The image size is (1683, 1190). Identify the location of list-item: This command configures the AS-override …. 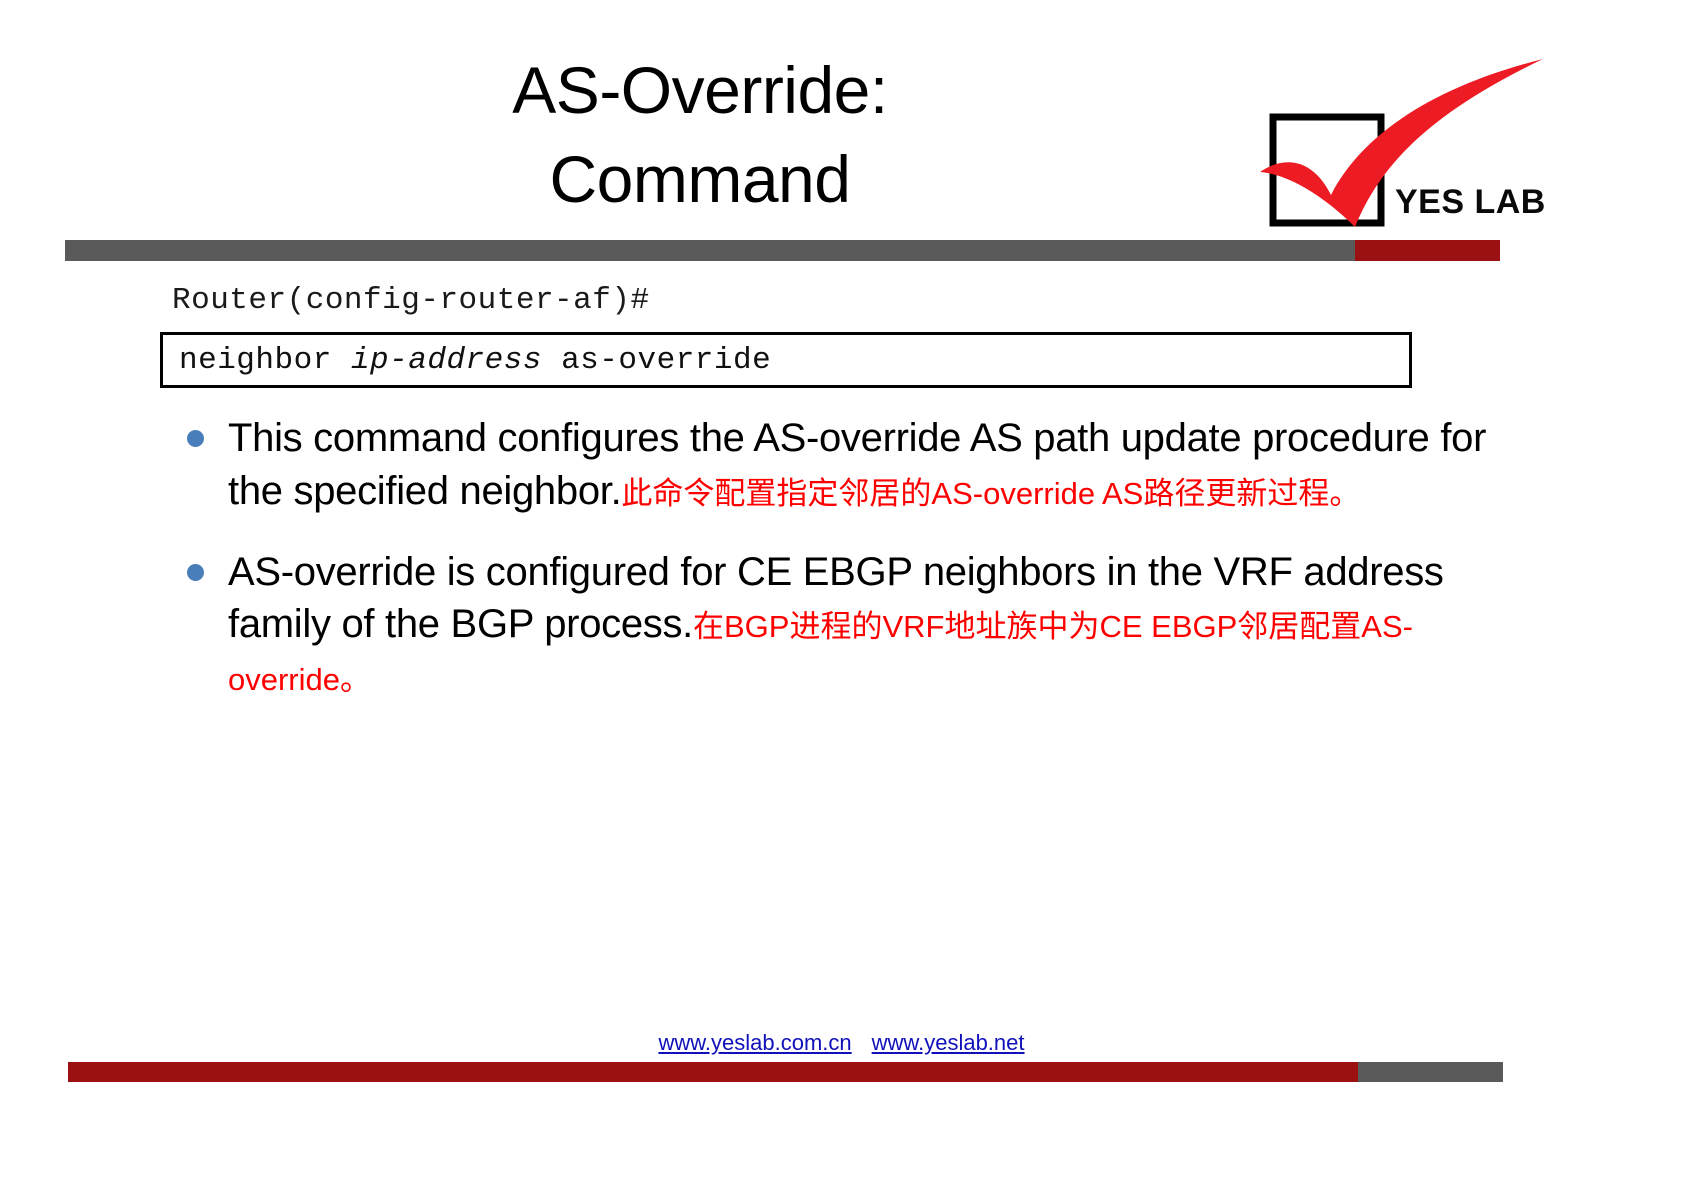
(837, 465).